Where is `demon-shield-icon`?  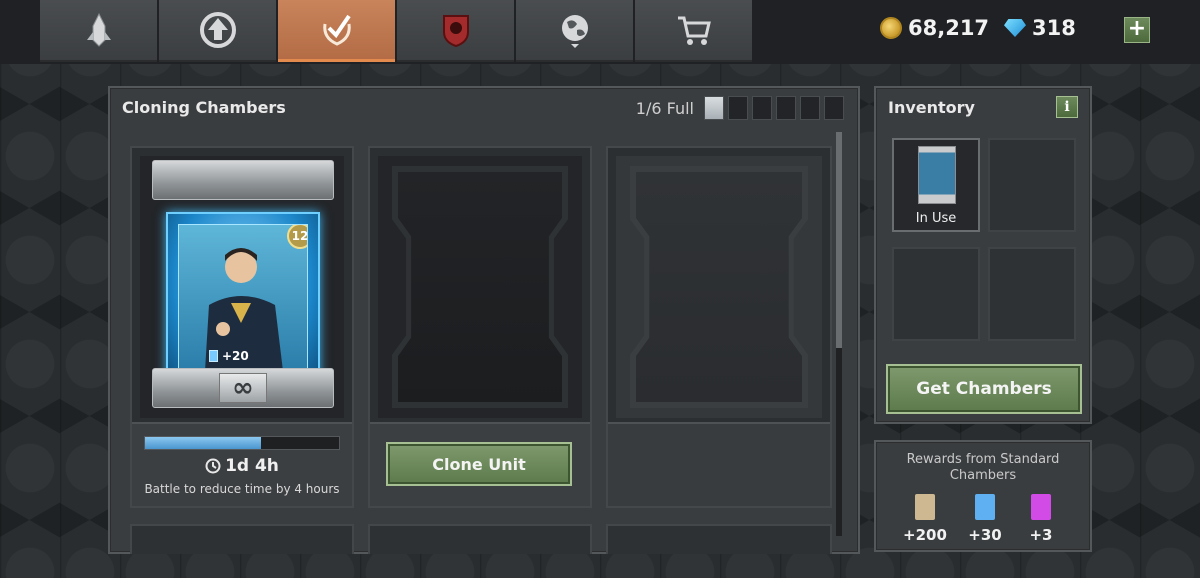
demon-shield-icon is located at coordinates (455, 31).